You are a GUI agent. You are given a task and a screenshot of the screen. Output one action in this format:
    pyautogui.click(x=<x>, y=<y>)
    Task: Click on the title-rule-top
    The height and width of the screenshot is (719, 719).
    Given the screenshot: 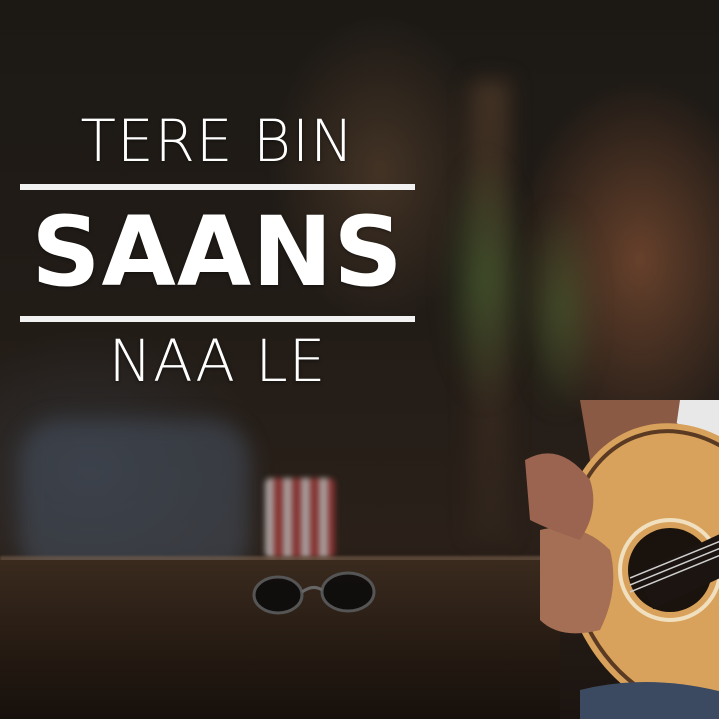 What is the action you would take?
    pyautogui.click(x=217, y=187)
    